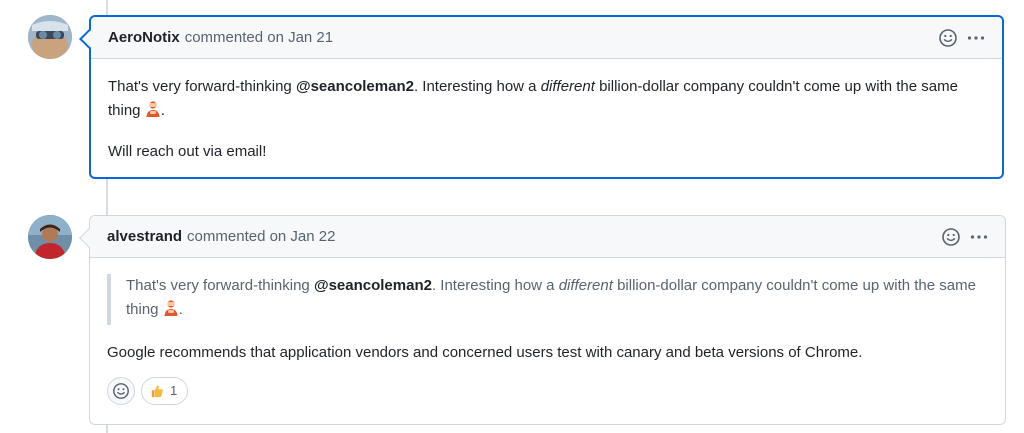 The width and height of the screenshot is (1024, 433). Describe the element at coordinates (546, 38) in the screenshot. I see `comment-header: AeroNotix commented on Jan 21` at that location.